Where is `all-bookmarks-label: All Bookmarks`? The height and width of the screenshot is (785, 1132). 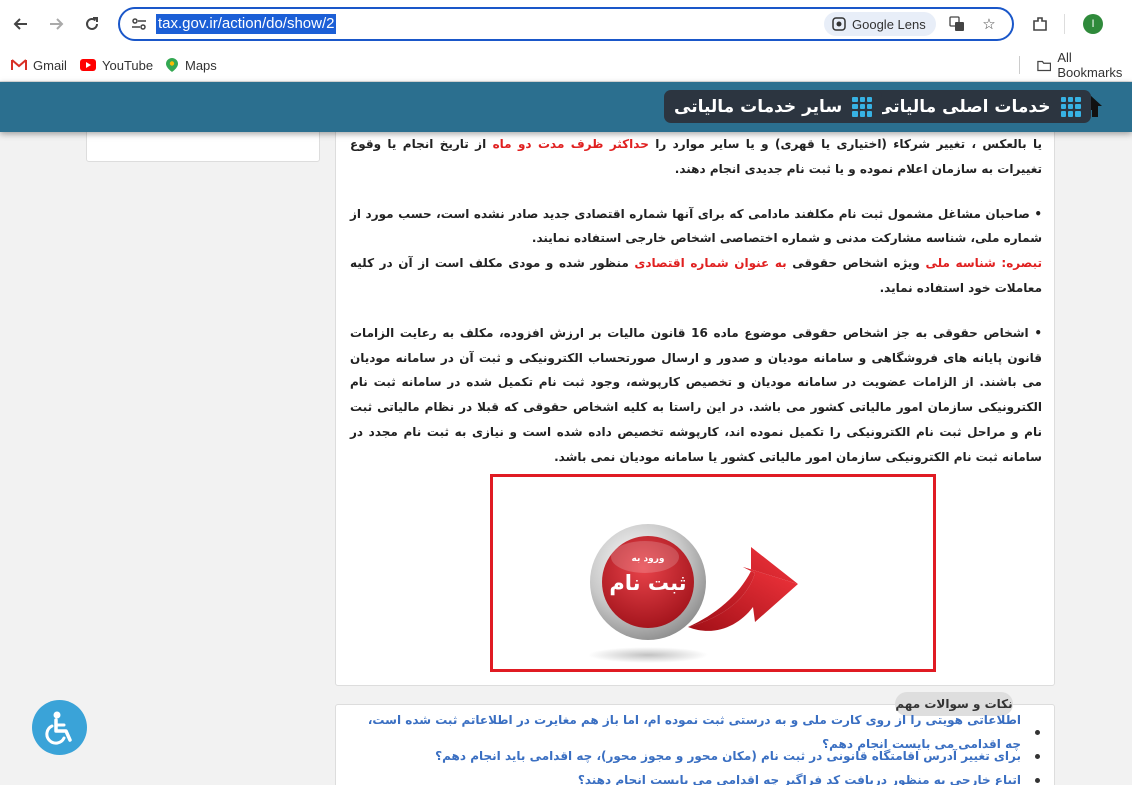
all-bookmarks-label: All Bookmarks is located at coordinates (1090, 65).